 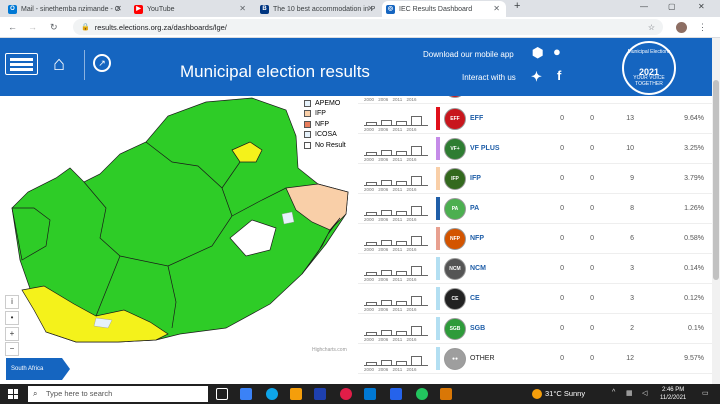 What do you see at coordinates (694, 358) in the screenshot?
I see `vote-percentage: 9.57%` at bounding box center [694, 358].